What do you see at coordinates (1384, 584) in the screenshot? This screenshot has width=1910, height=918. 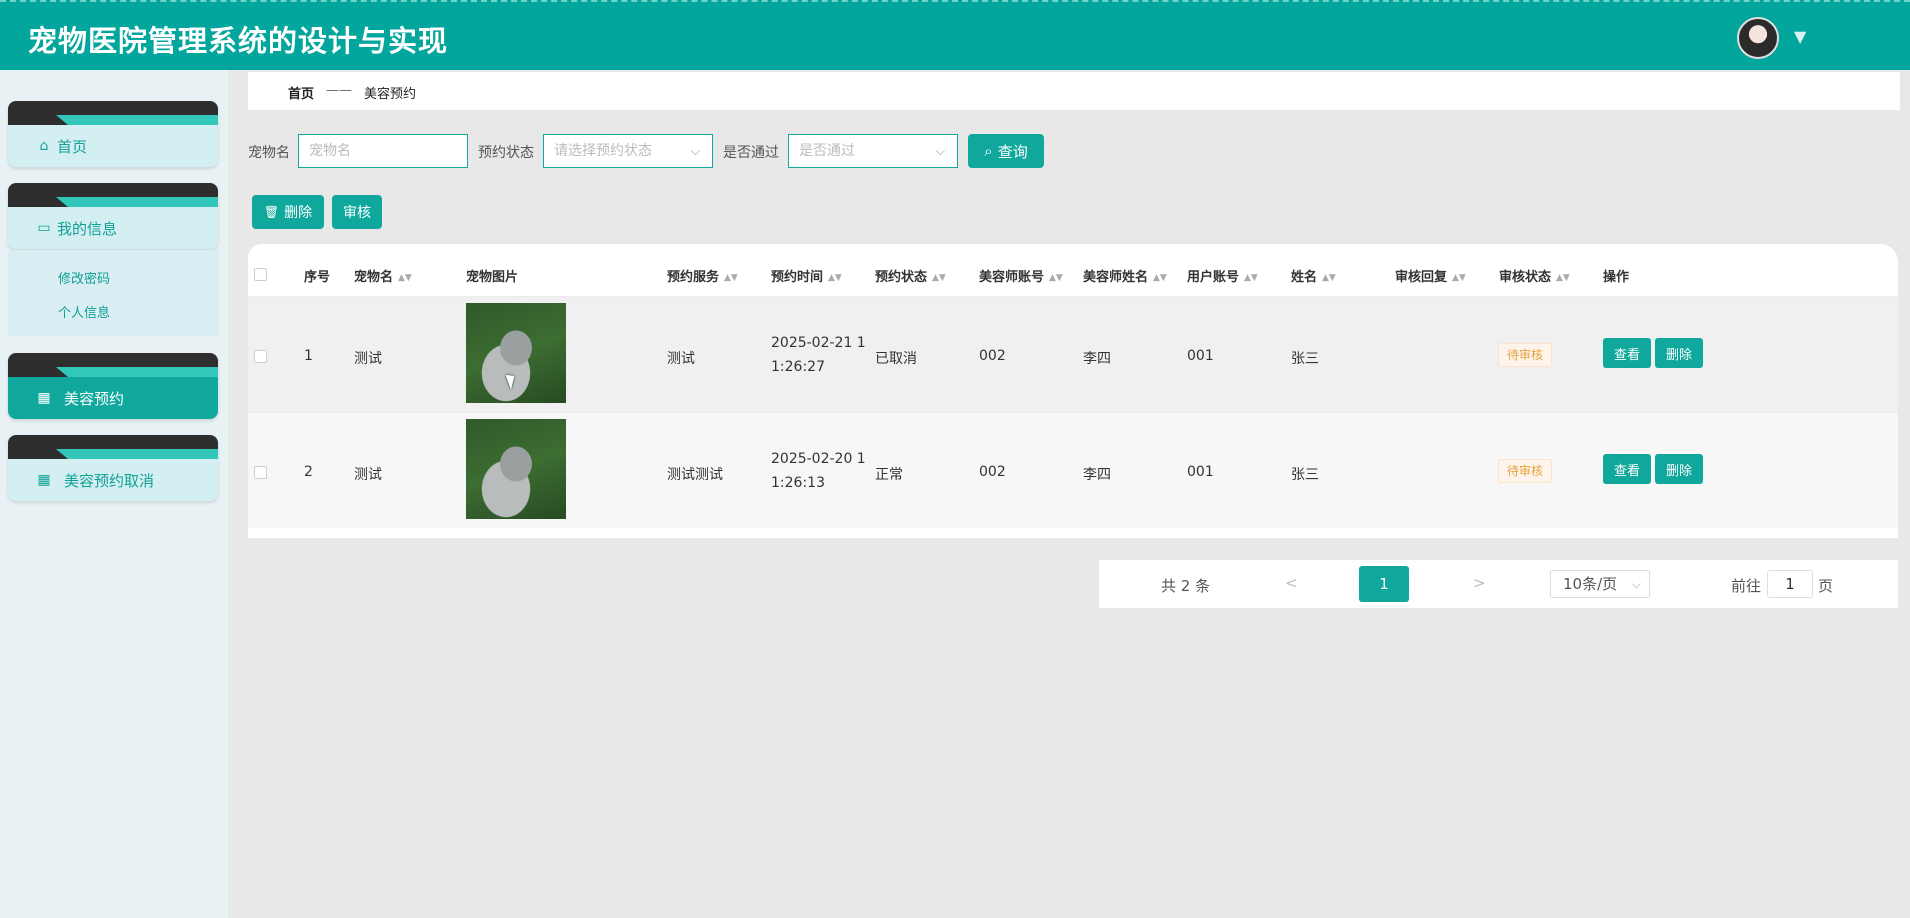 I see `page-number-button: 1` at bounding box center [1384, 584].